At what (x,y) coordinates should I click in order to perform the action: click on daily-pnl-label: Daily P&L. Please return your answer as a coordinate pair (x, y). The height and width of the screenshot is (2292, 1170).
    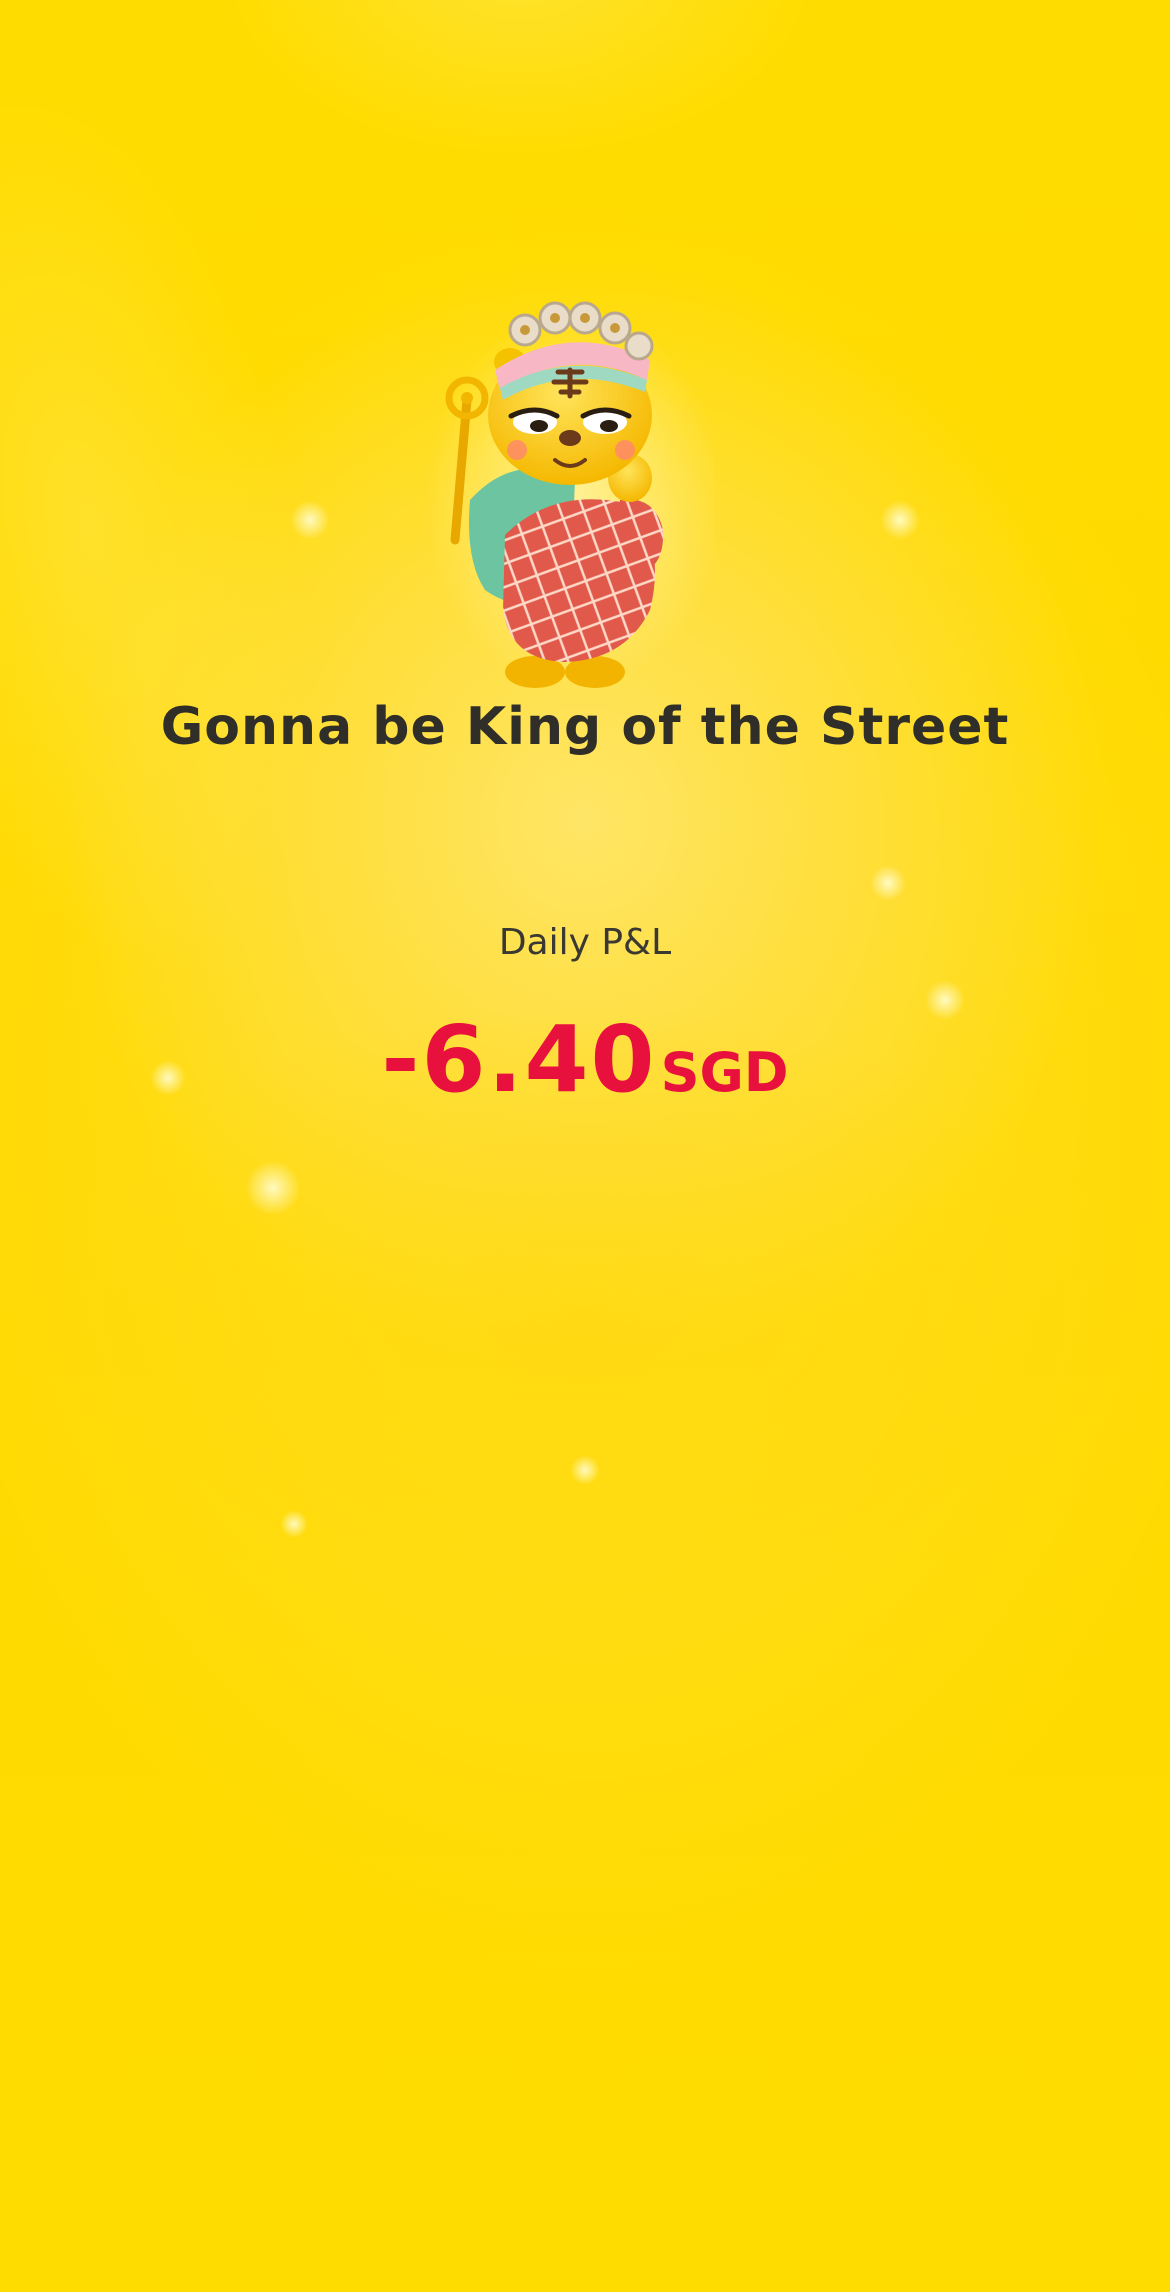
    Looking at the image, I should click on (585, 942).